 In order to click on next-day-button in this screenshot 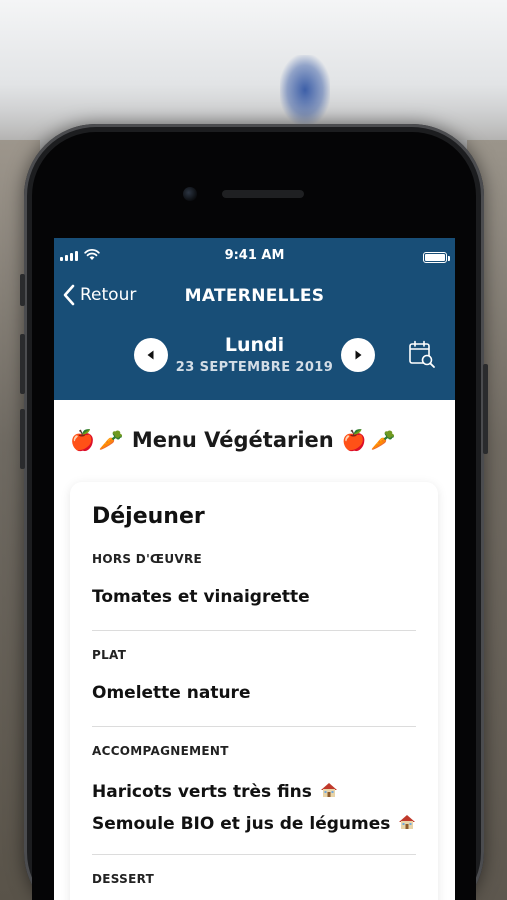, I will do `click(358, 355)`.